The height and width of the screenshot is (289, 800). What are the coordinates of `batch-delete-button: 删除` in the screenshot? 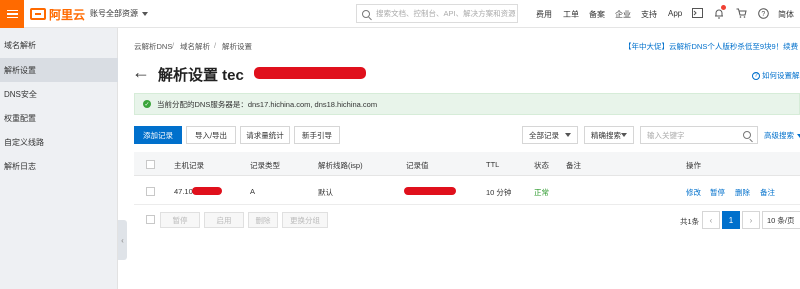 It's located at (263, 220).